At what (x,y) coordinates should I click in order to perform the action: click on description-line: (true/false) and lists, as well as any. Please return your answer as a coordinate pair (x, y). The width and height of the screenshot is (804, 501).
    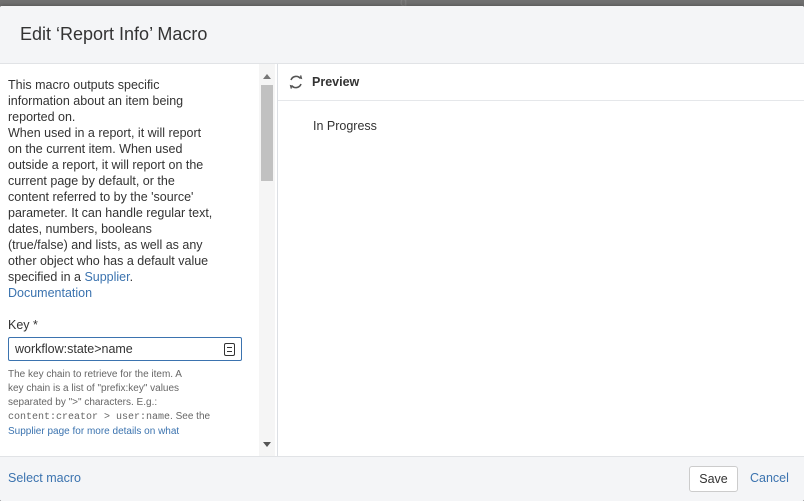
    Looking at the image, I should click on (105, 245).